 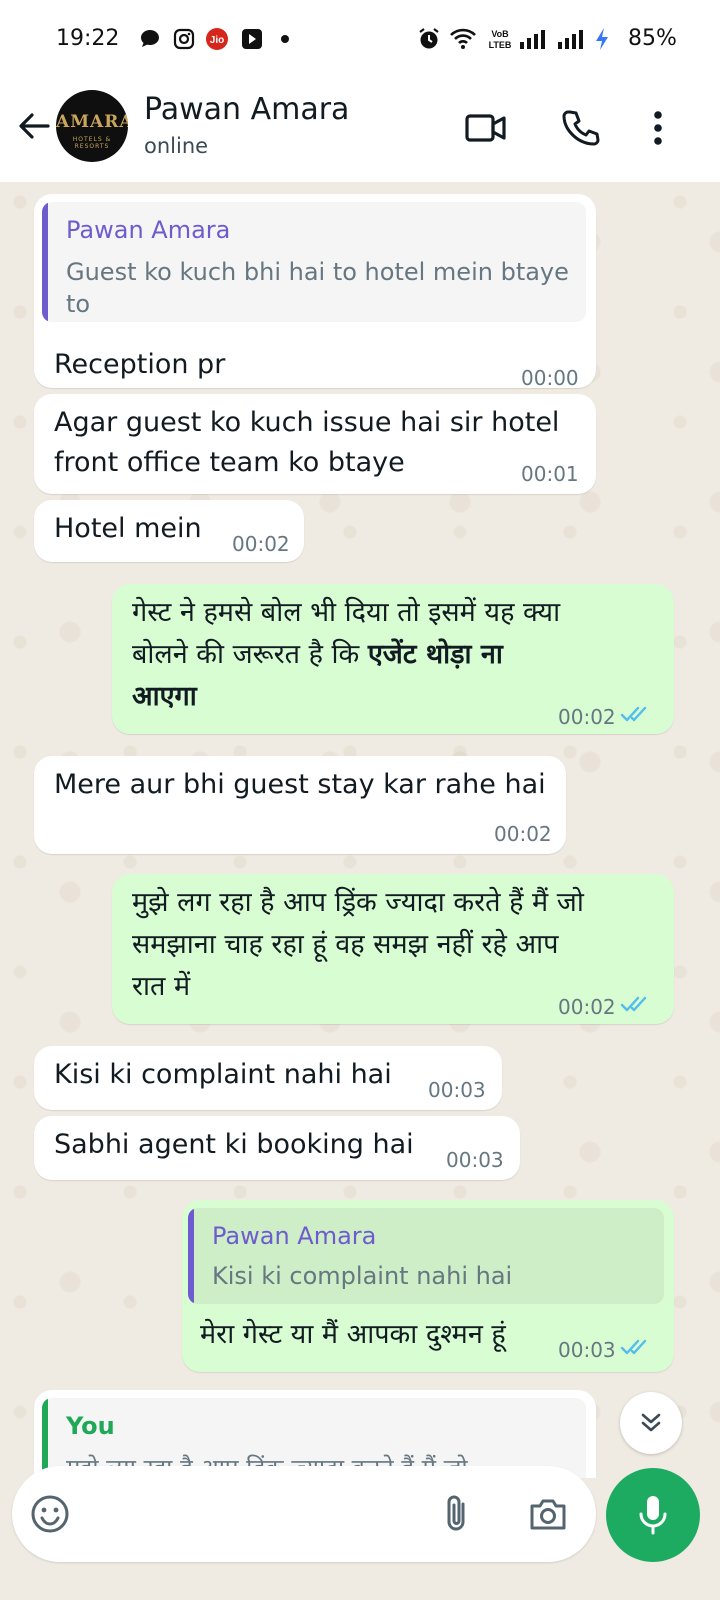 I want to click on emoji-button, so click(x=50, y=1514).